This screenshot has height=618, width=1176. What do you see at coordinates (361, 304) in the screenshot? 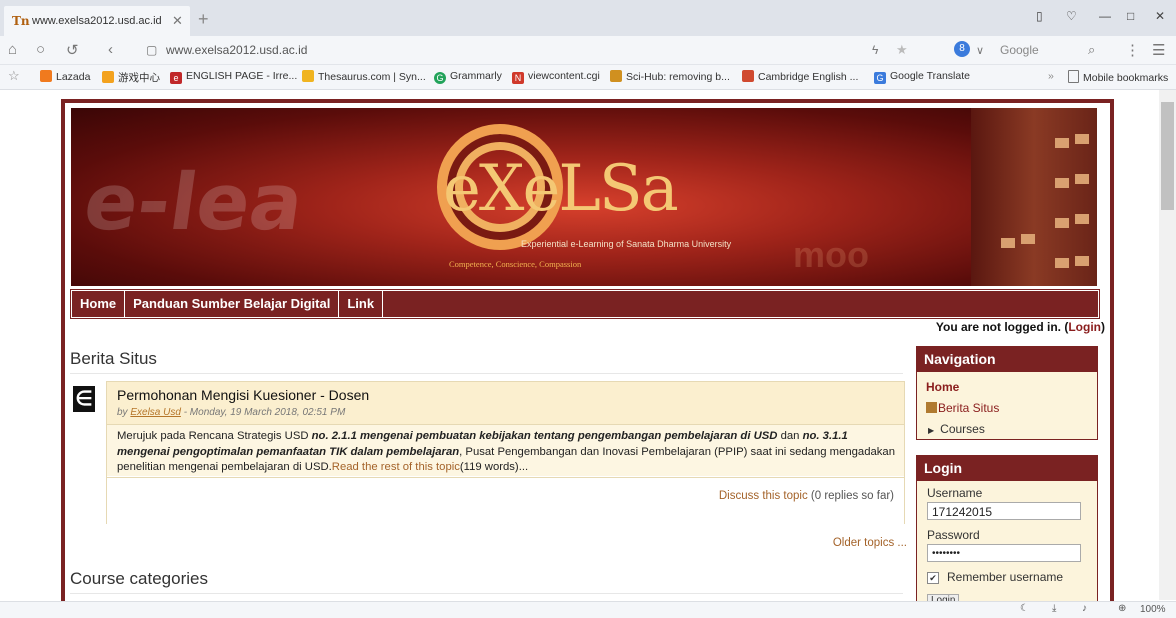
I see `menu-link: Link` at bounding box center [361, 304].